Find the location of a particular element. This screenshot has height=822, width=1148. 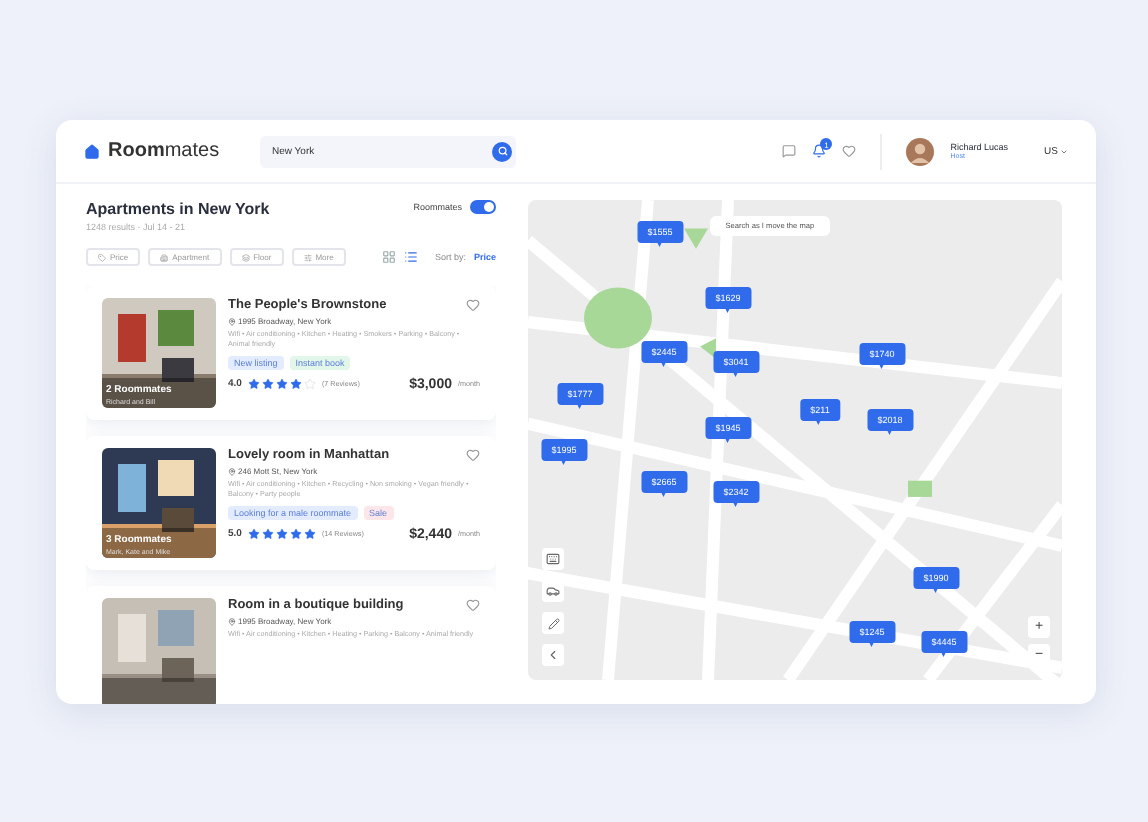

logo: Roommates is located at coordinates (164, 151).